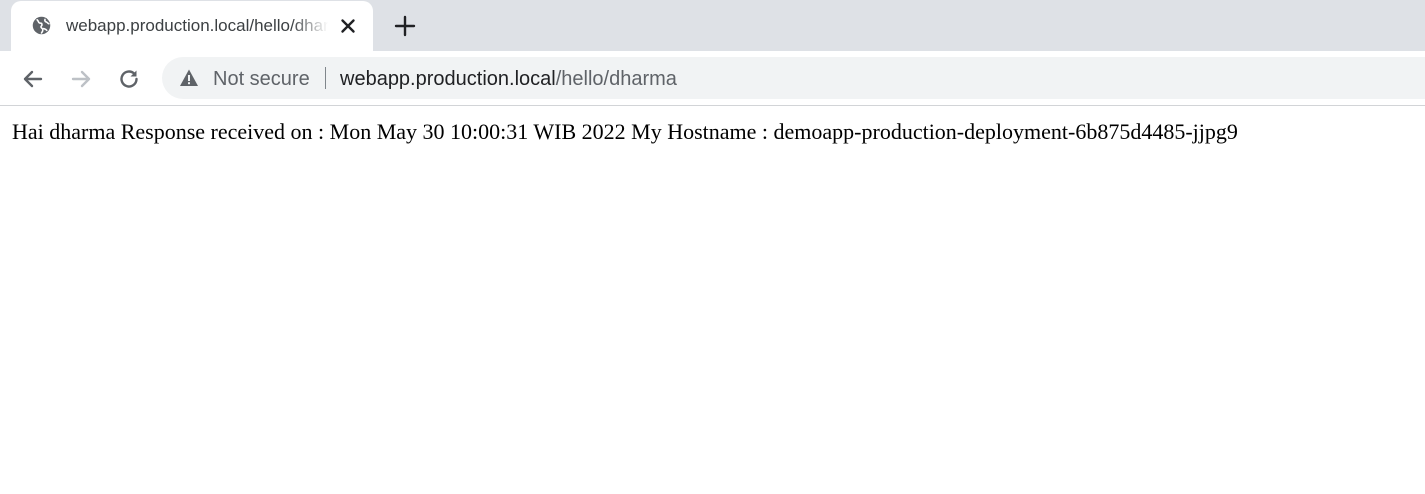 The height and width of the screenshot is (494, 1425). What do you see at coordinates (616, 79) in the screenshot?
I see `url-path: /hello/dharma` at bounding box center [616, 79].